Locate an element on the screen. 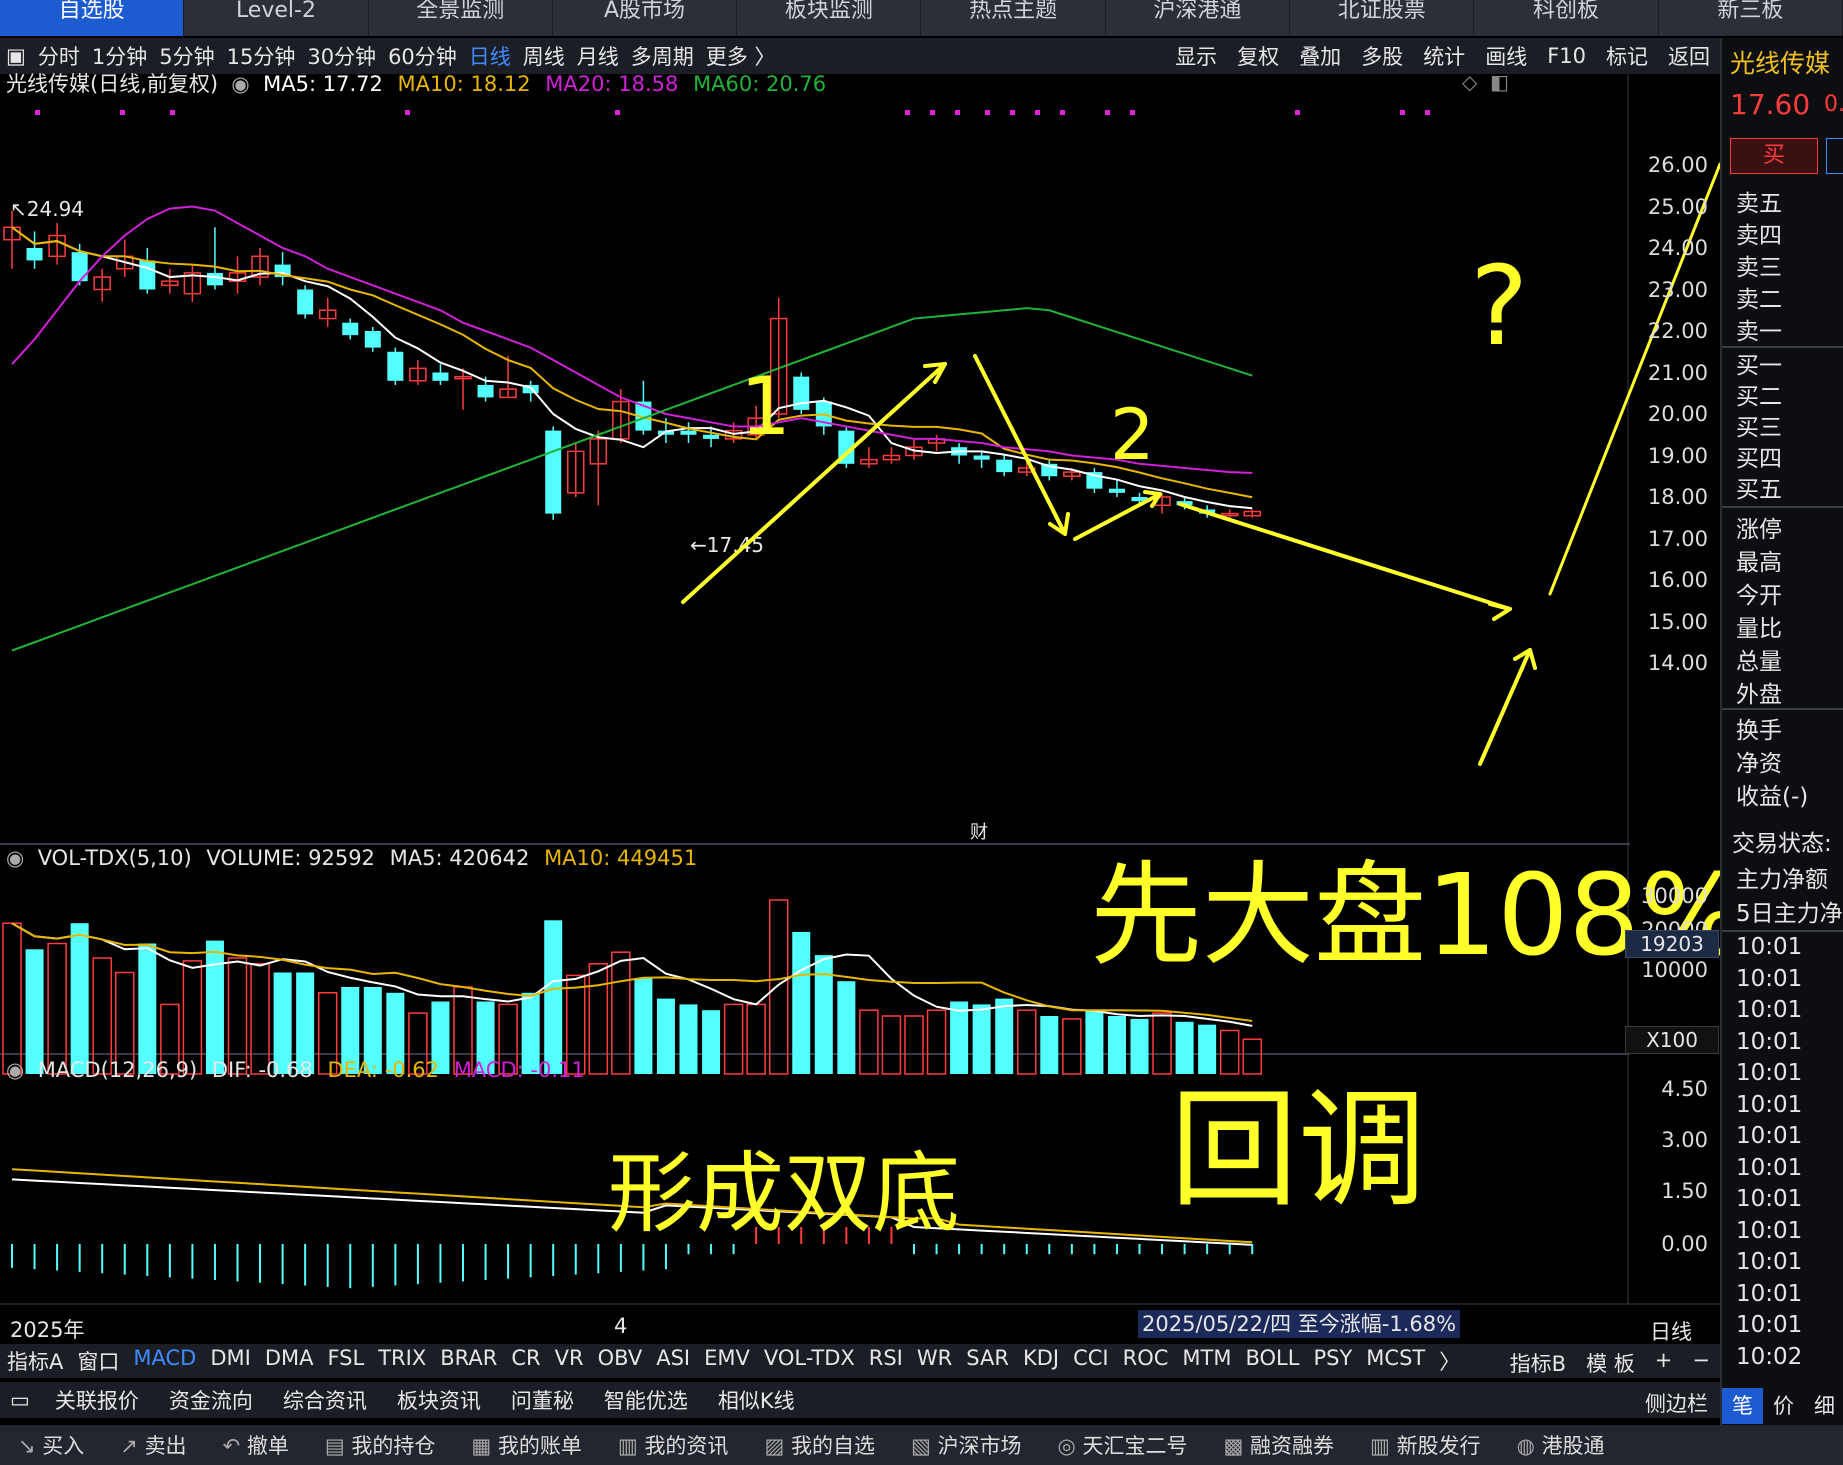 This screenshot has width=1843, height=1465. nav-tab-3: A股市场 is located at coordinates (645, 18).